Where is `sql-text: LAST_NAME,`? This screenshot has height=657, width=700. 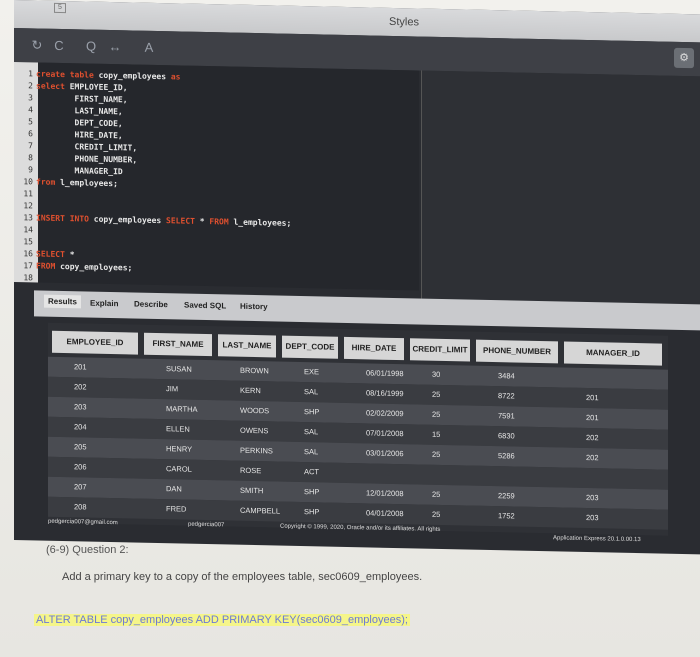 sql-text: LAST_NAME, is located at coordinates (79, 111).